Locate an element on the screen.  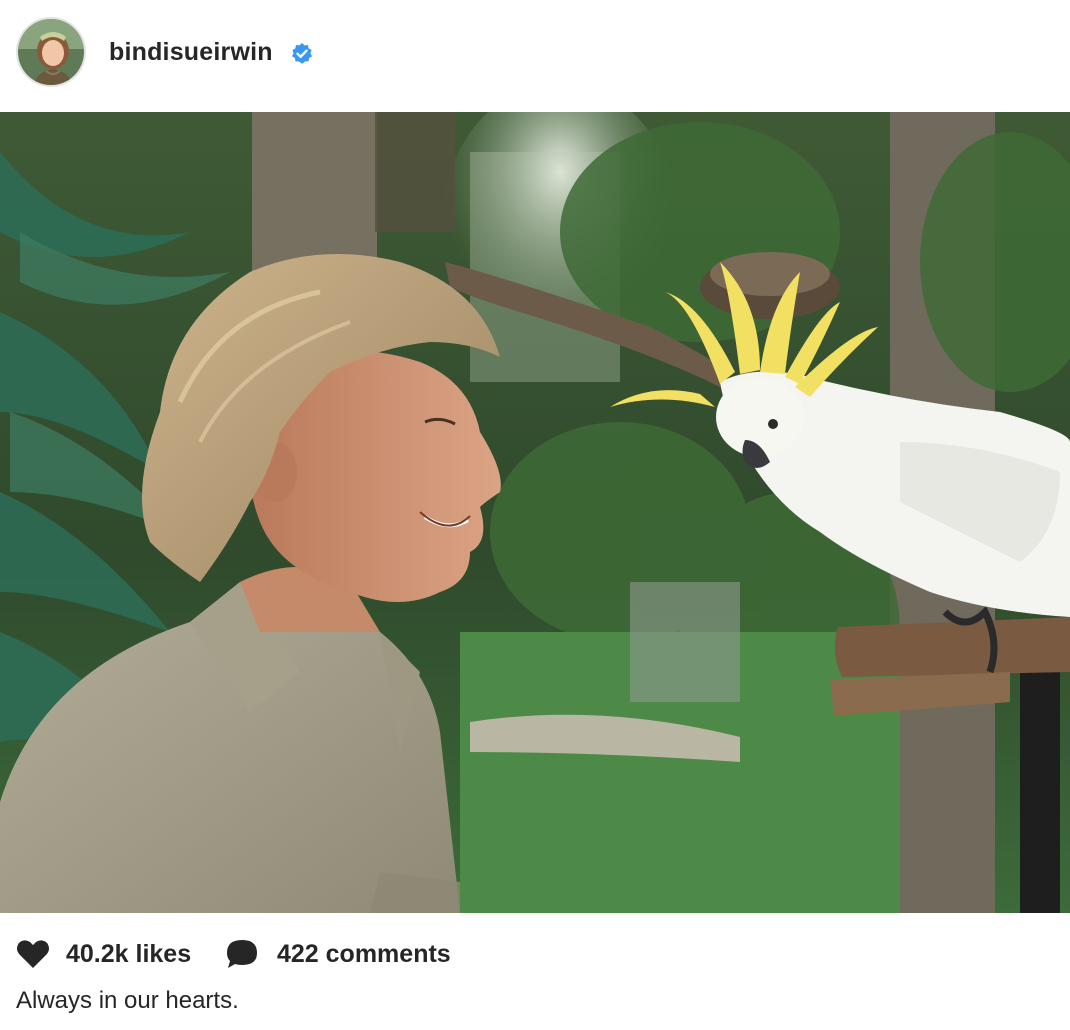
likes-count: 40.2k likes is located at coordinates (128, 954).